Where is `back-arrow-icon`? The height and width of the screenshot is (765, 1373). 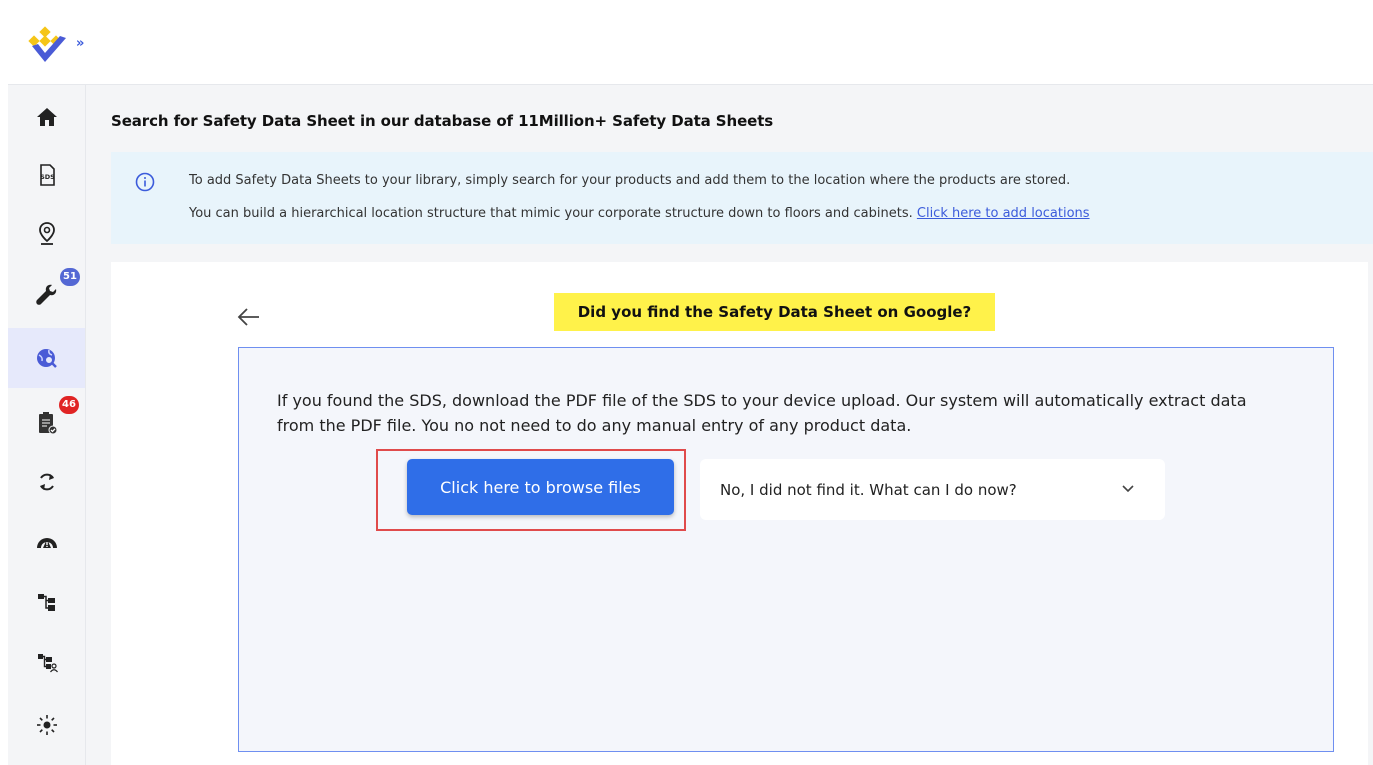 back-arrow-icon is located at coordinates (249, 317).